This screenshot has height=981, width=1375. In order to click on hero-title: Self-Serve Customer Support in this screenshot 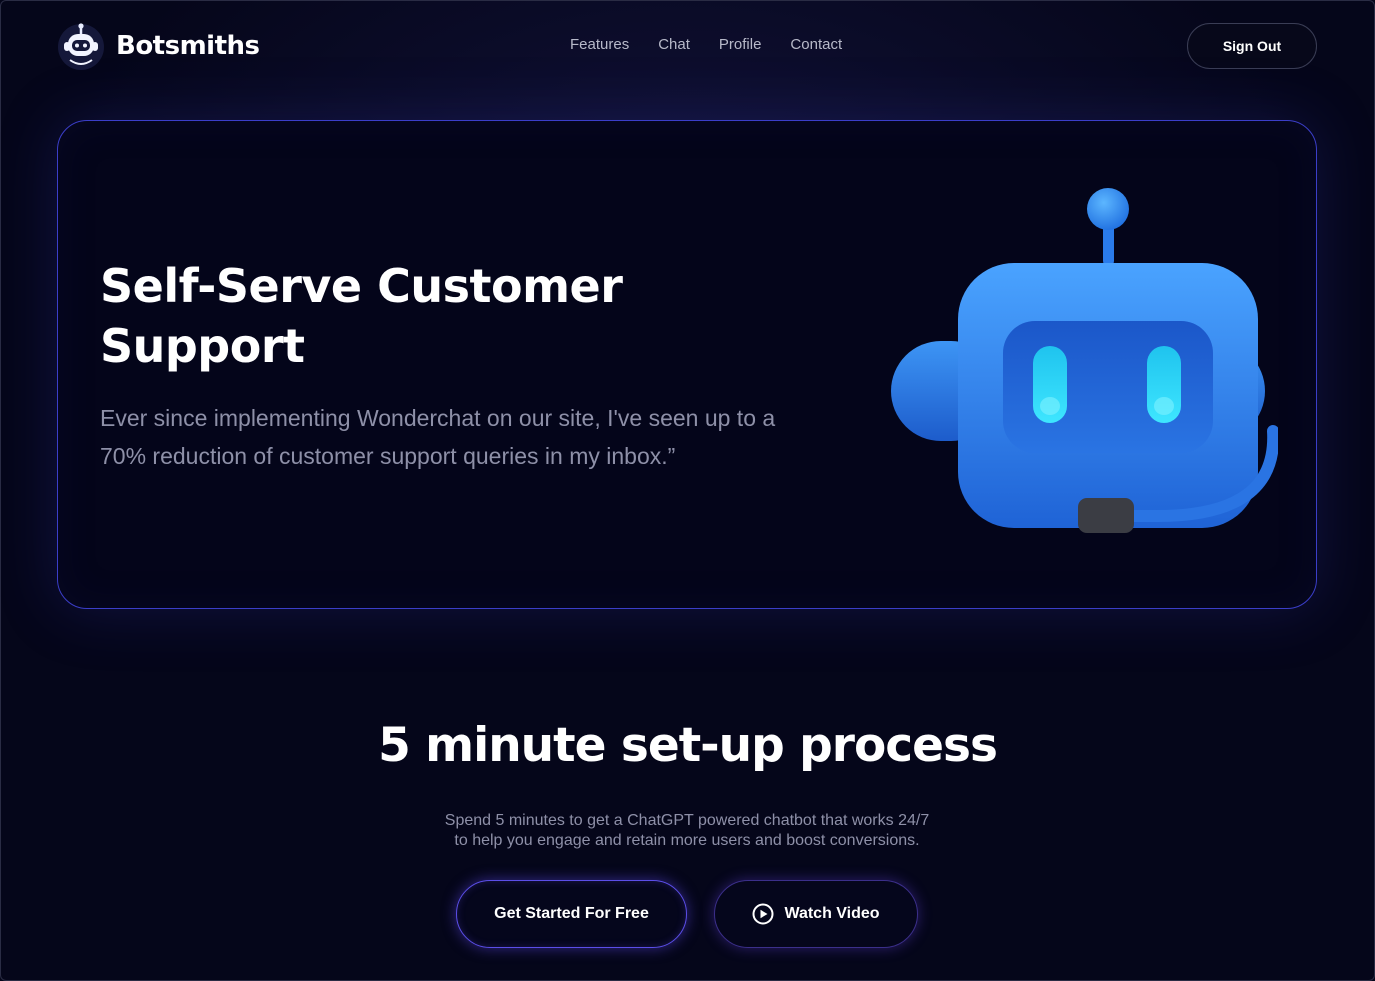, I will do `click(400, 316)`.